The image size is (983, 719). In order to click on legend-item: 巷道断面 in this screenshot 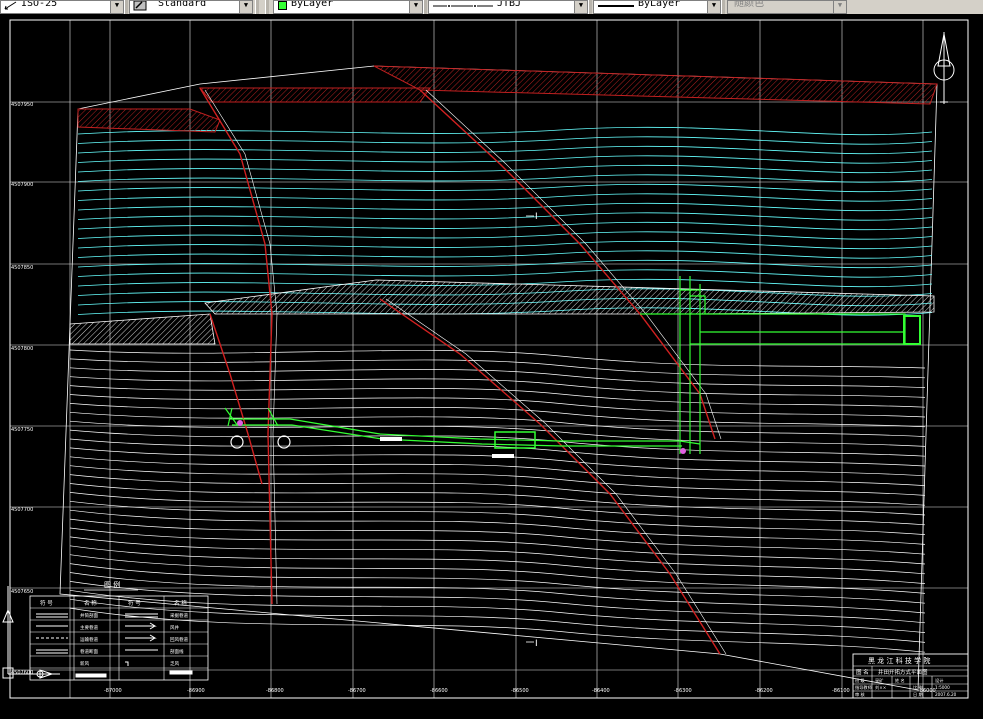, I will do `click(89, 651)`.